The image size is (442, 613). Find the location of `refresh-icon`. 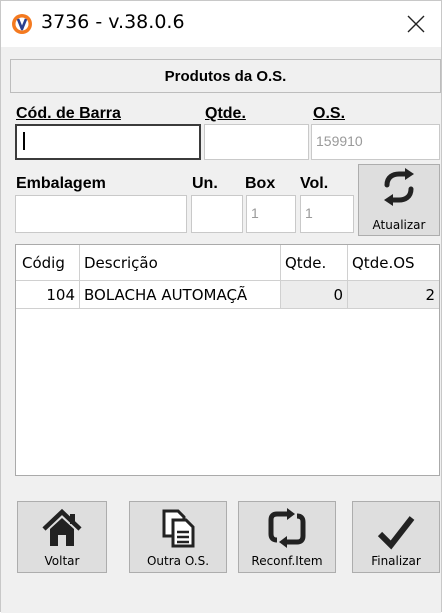

refresh-icon is located at coordinates (399, 187).